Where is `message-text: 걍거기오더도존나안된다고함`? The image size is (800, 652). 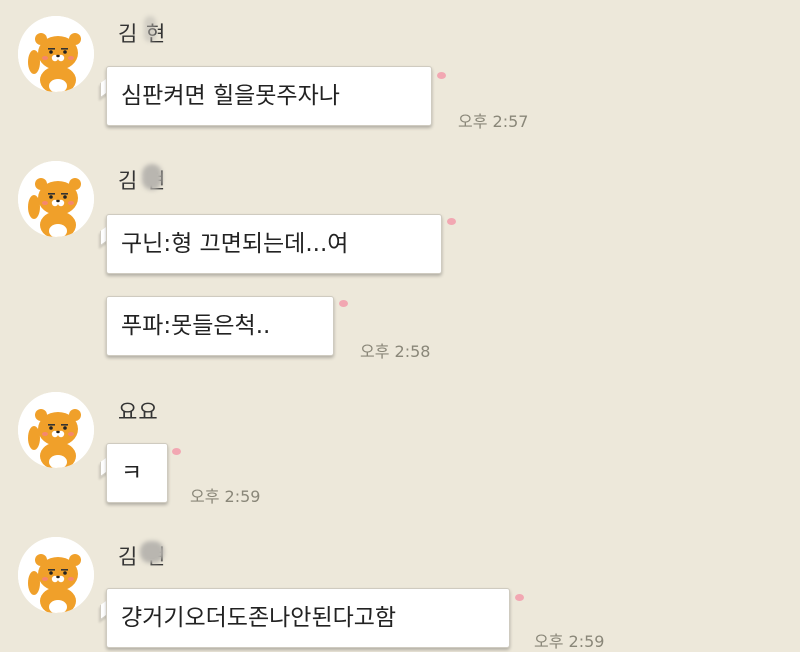
message-text: 걍거기오더도존나안된다고함 is located at coordinates (259, 618).